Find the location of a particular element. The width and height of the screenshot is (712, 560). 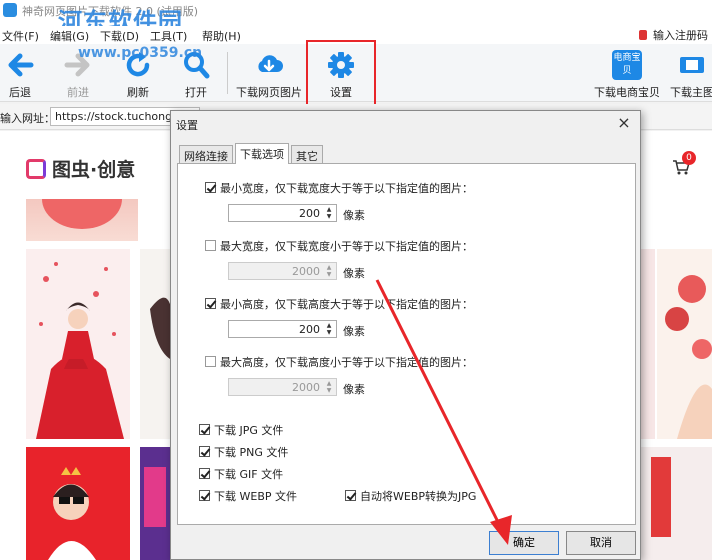

jpg-option: 下载 JPG 文件 is located at coordinates (241, 430).